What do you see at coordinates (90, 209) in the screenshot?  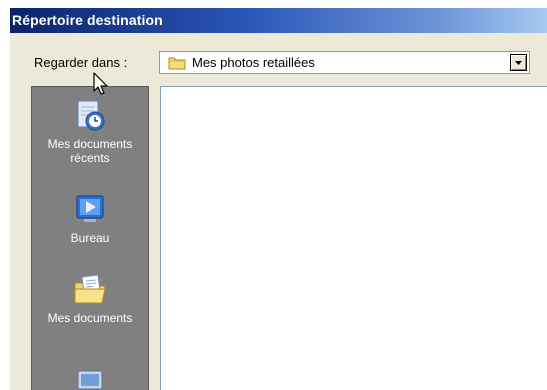 I see `desktop-icon` at bounding box center [90, 209].